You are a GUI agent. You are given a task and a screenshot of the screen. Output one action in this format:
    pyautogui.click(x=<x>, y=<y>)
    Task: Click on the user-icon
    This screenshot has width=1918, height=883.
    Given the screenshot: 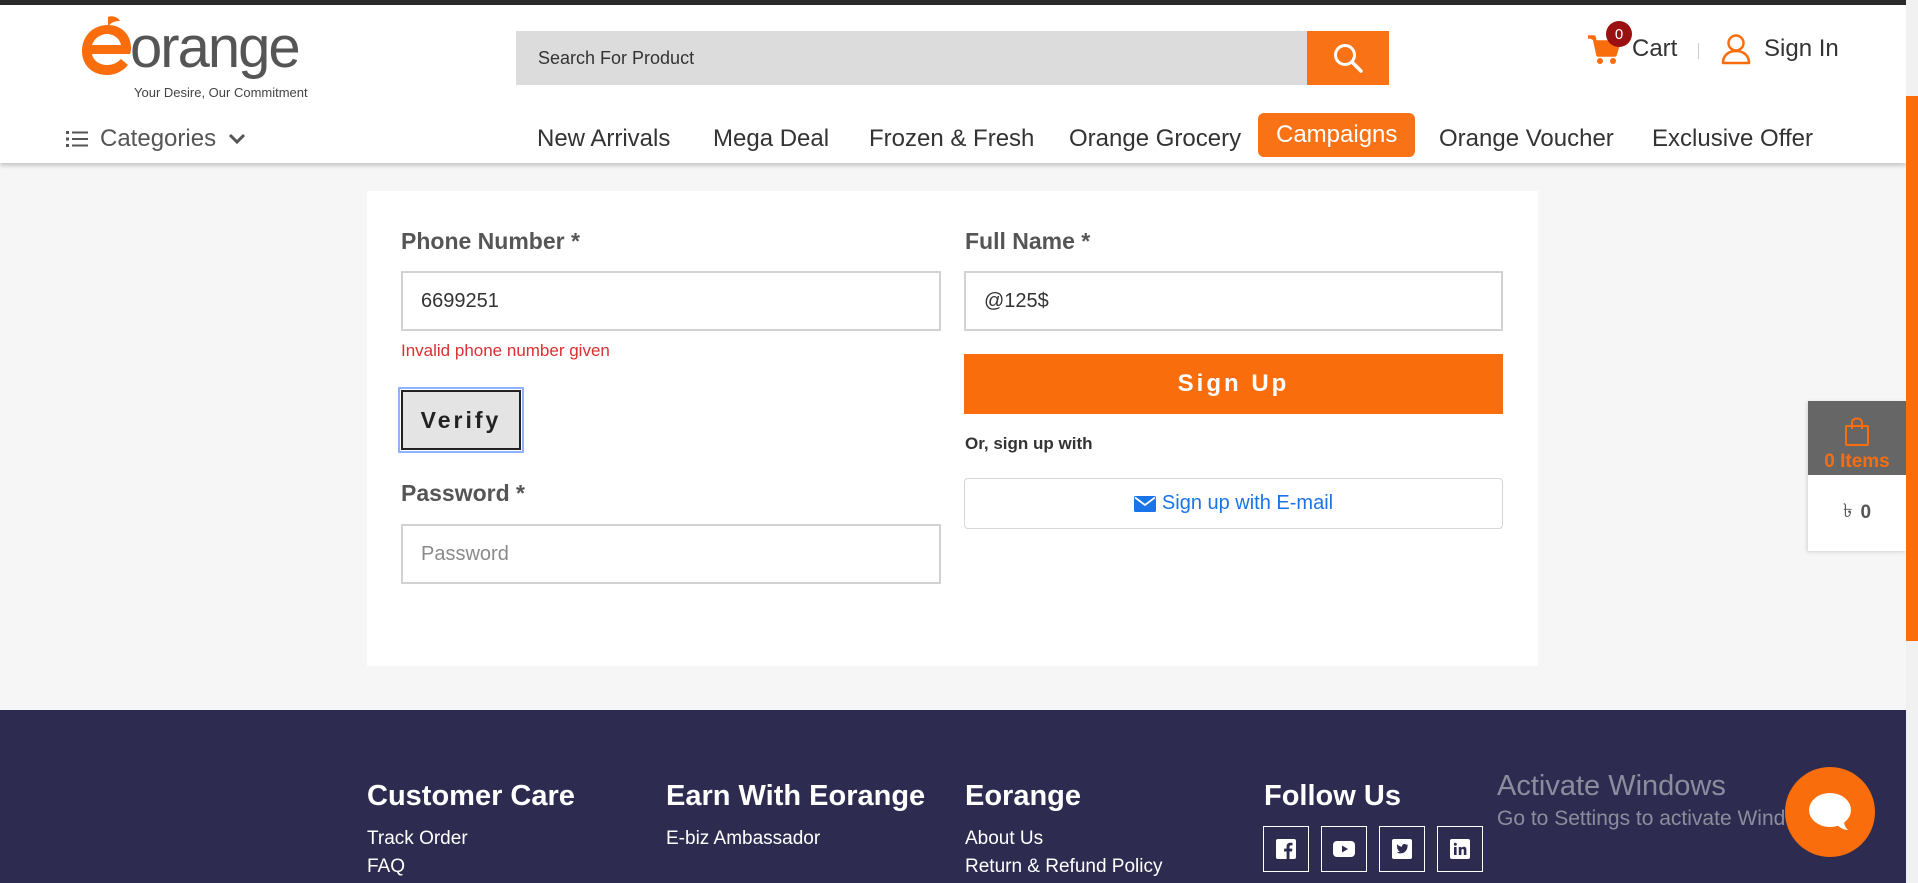 What is the action you would take?
    pyautogui.click(x=1736, y=49)
    